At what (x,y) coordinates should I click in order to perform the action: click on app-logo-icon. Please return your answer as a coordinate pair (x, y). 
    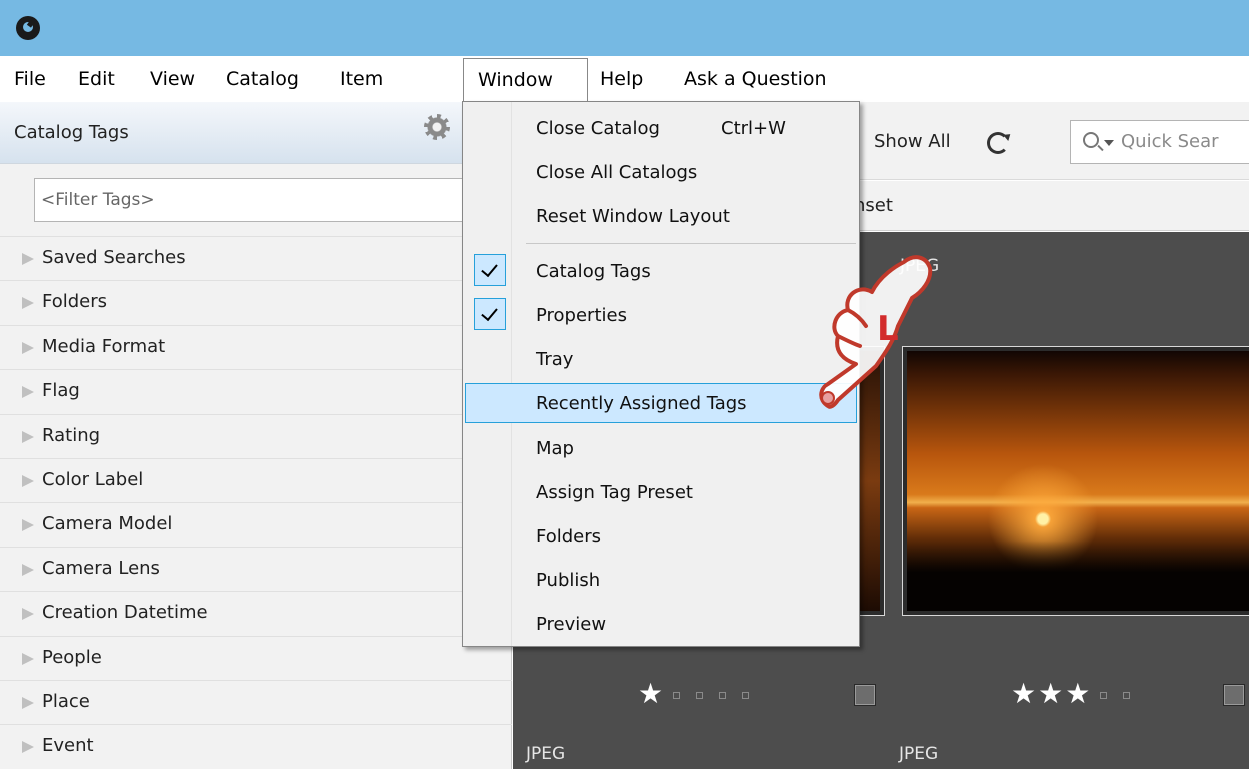
    Looking at the image, I should click on (28, 28).